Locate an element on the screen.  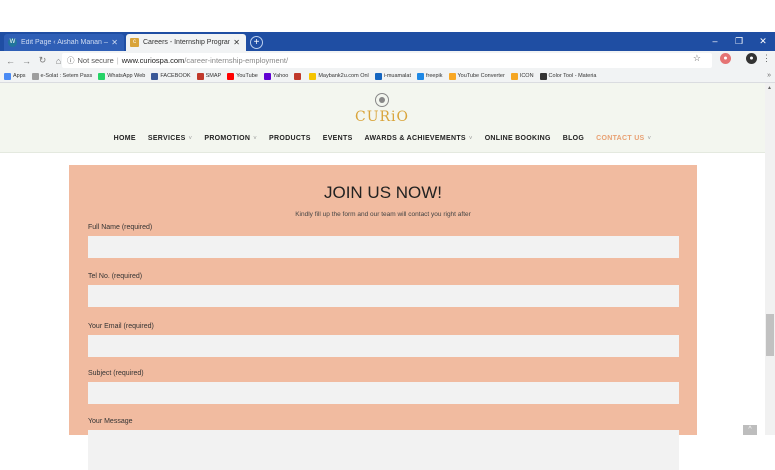
nav-item-events: EVENTS is located at coordinates (338, 138).